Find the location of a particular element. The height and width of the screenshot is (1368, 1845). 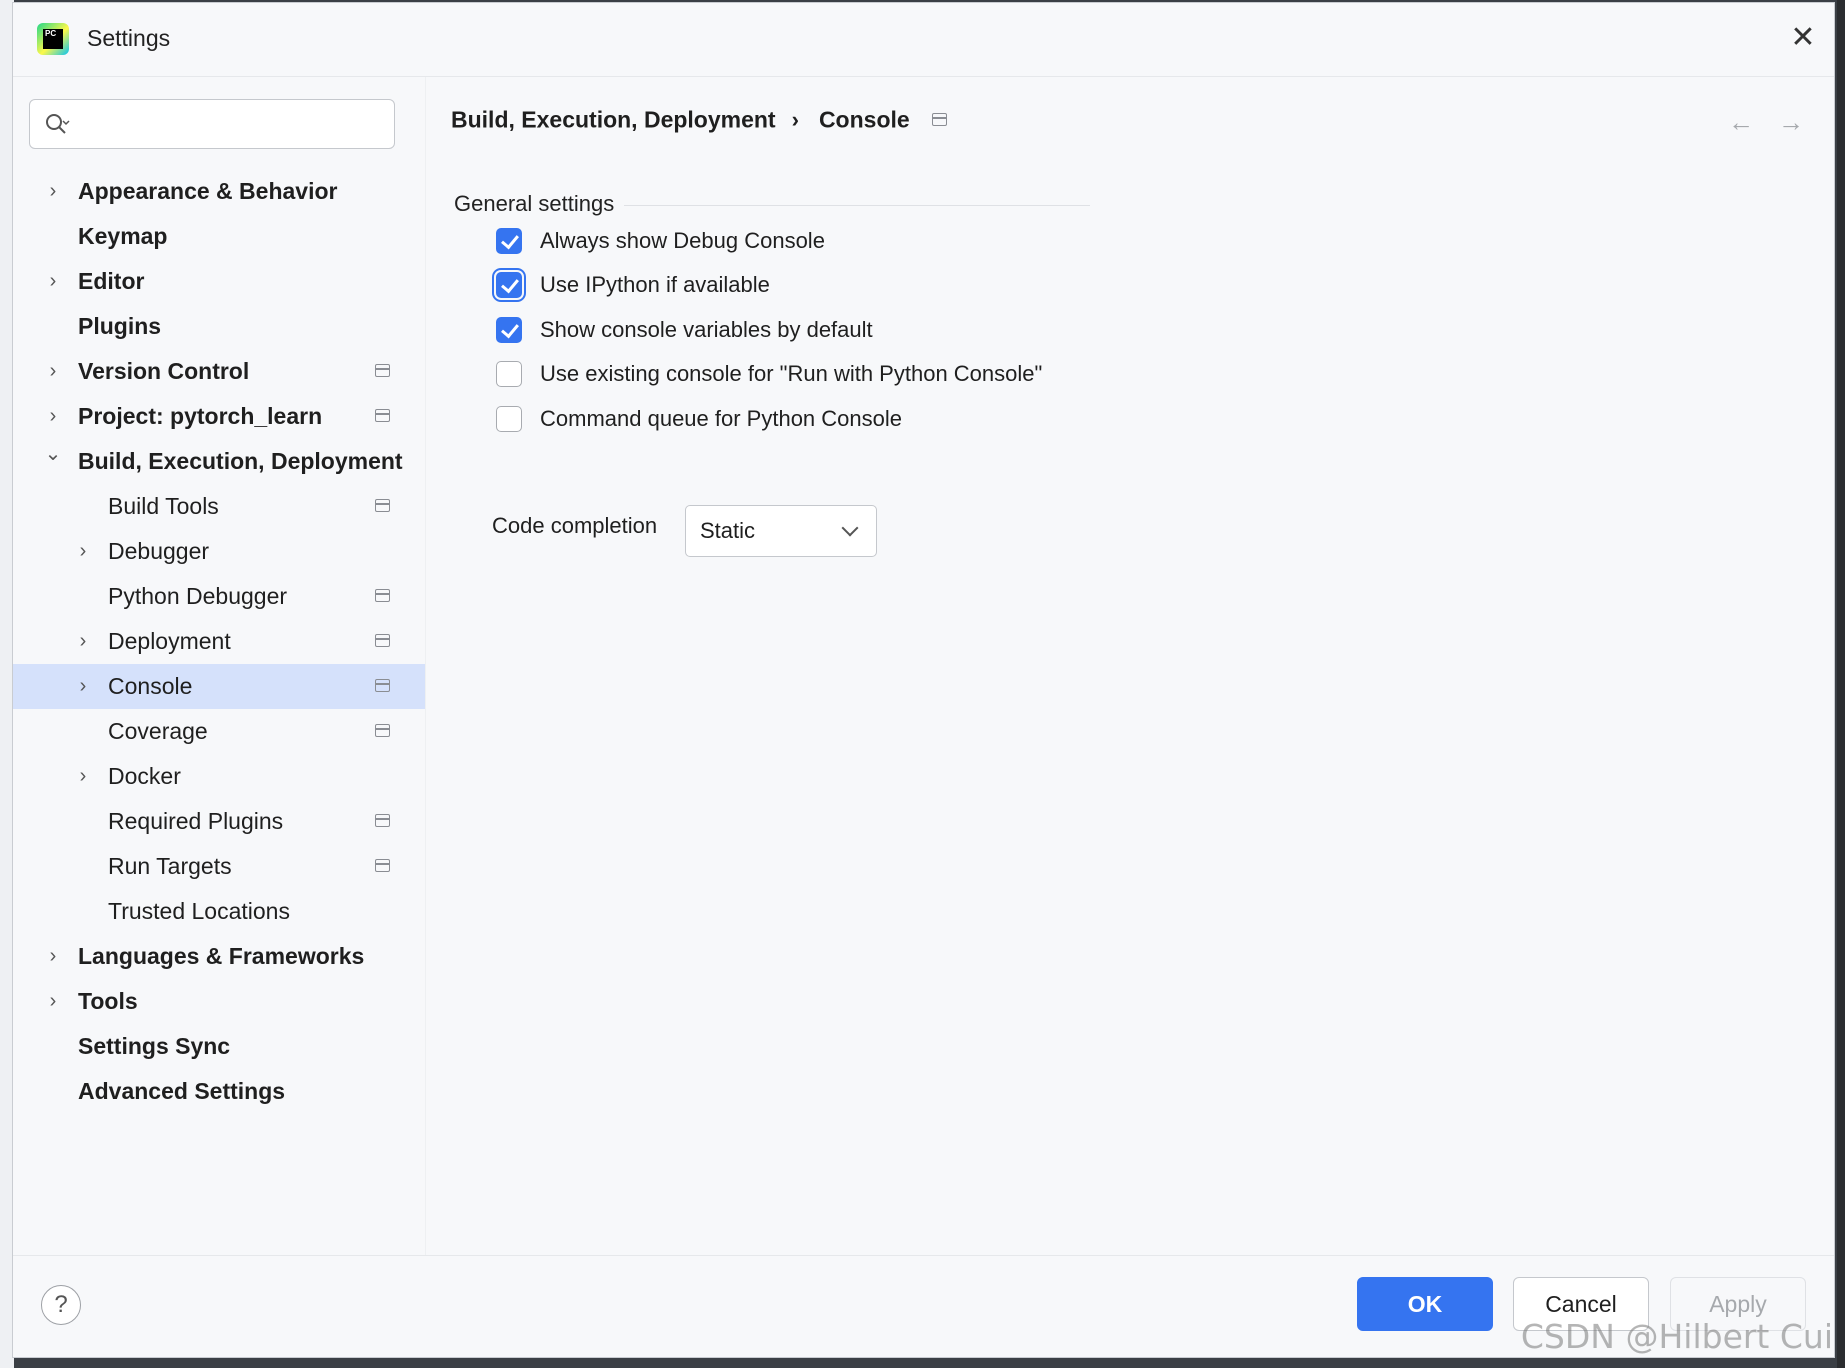

footer-divider is located at coordinates (923, 1255).